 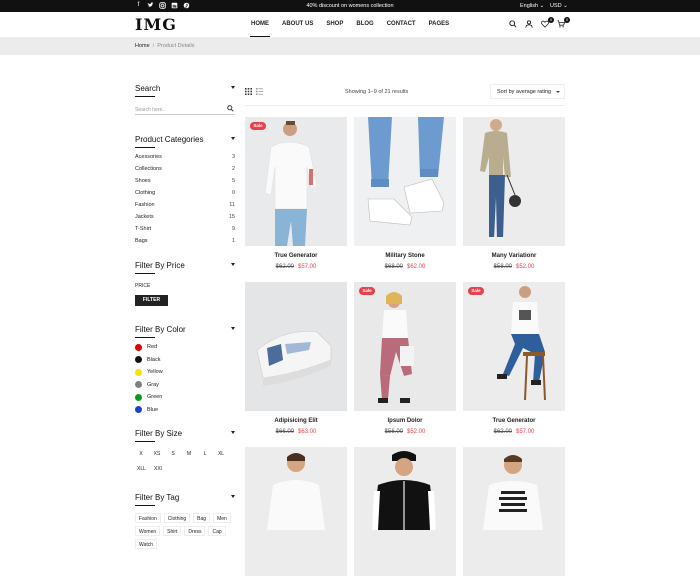 I want to click on size-option: S, so click(x=173, y=454).